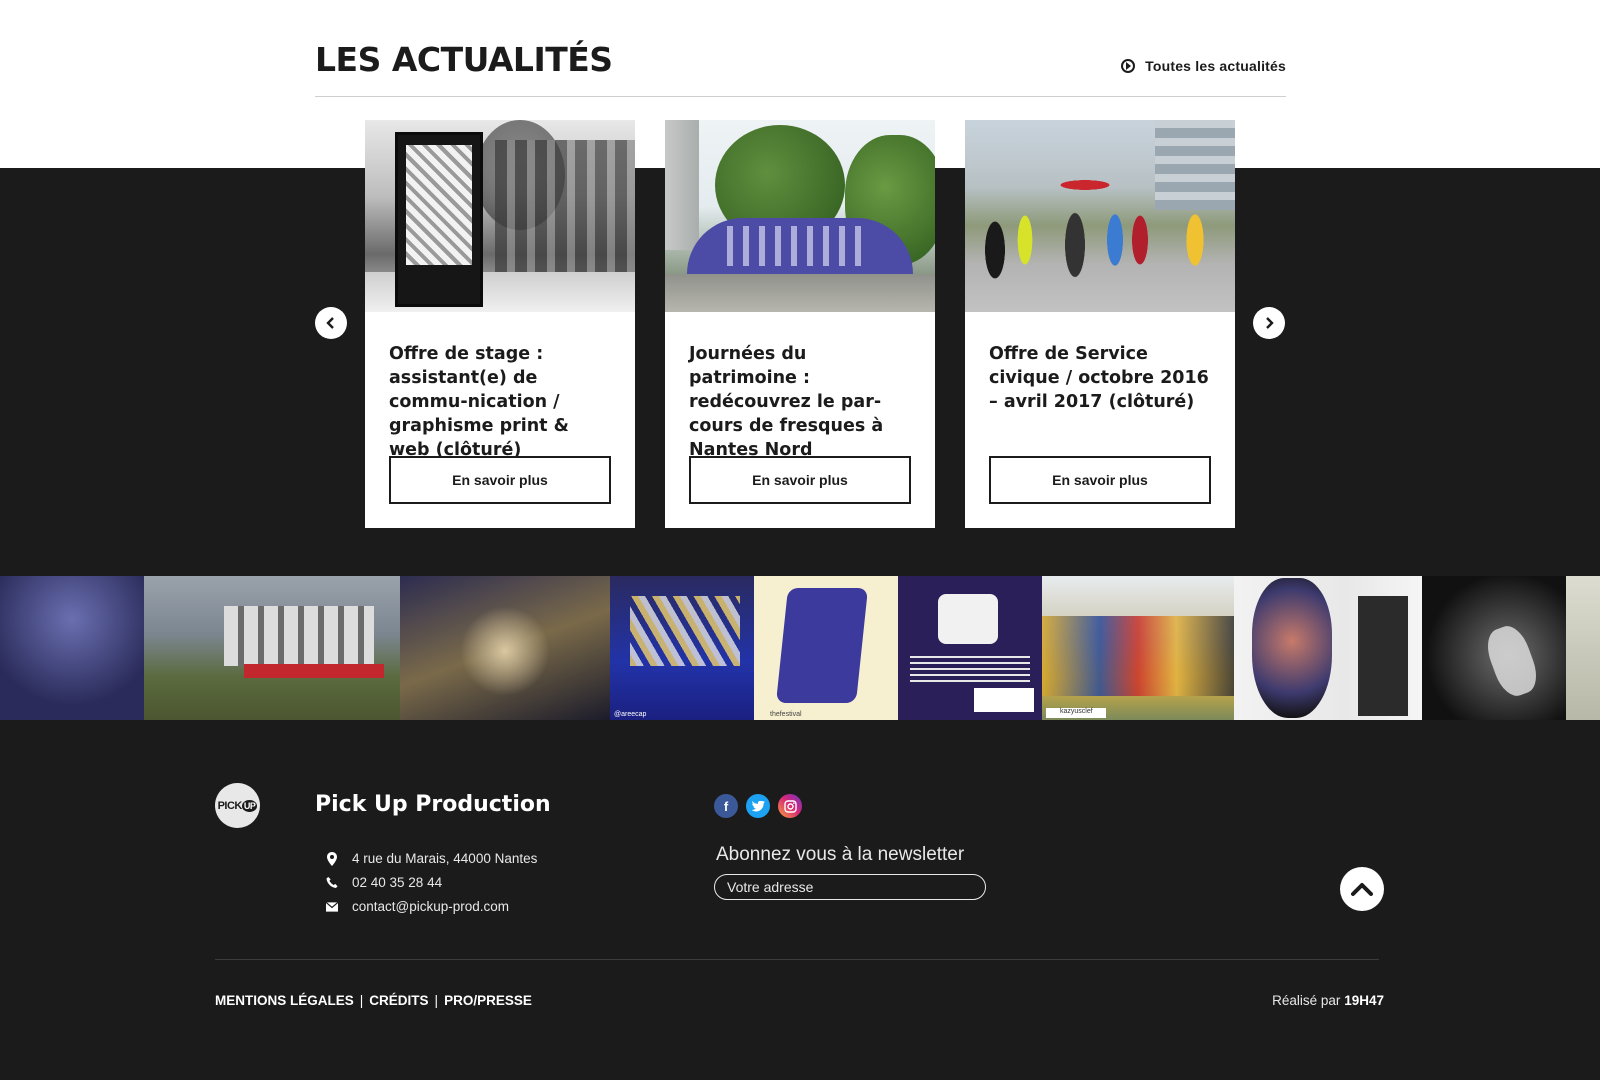  Describe the element at coordinates (332, 883) in the screenshot. I see `phone-icon` at that location.